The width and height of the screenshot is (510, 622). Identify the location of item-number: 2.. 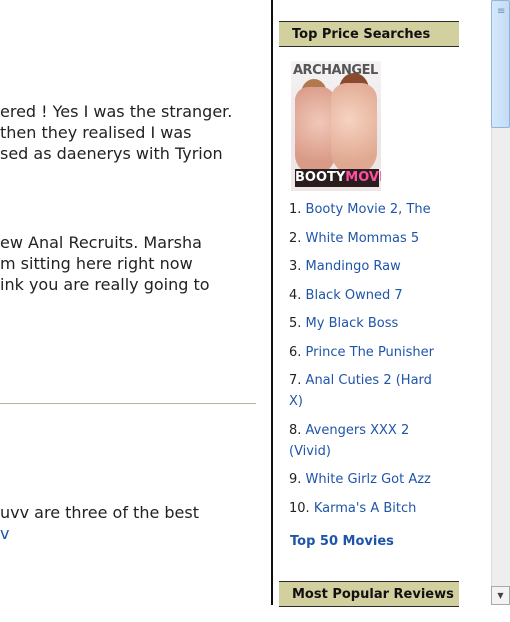
(295, 238).